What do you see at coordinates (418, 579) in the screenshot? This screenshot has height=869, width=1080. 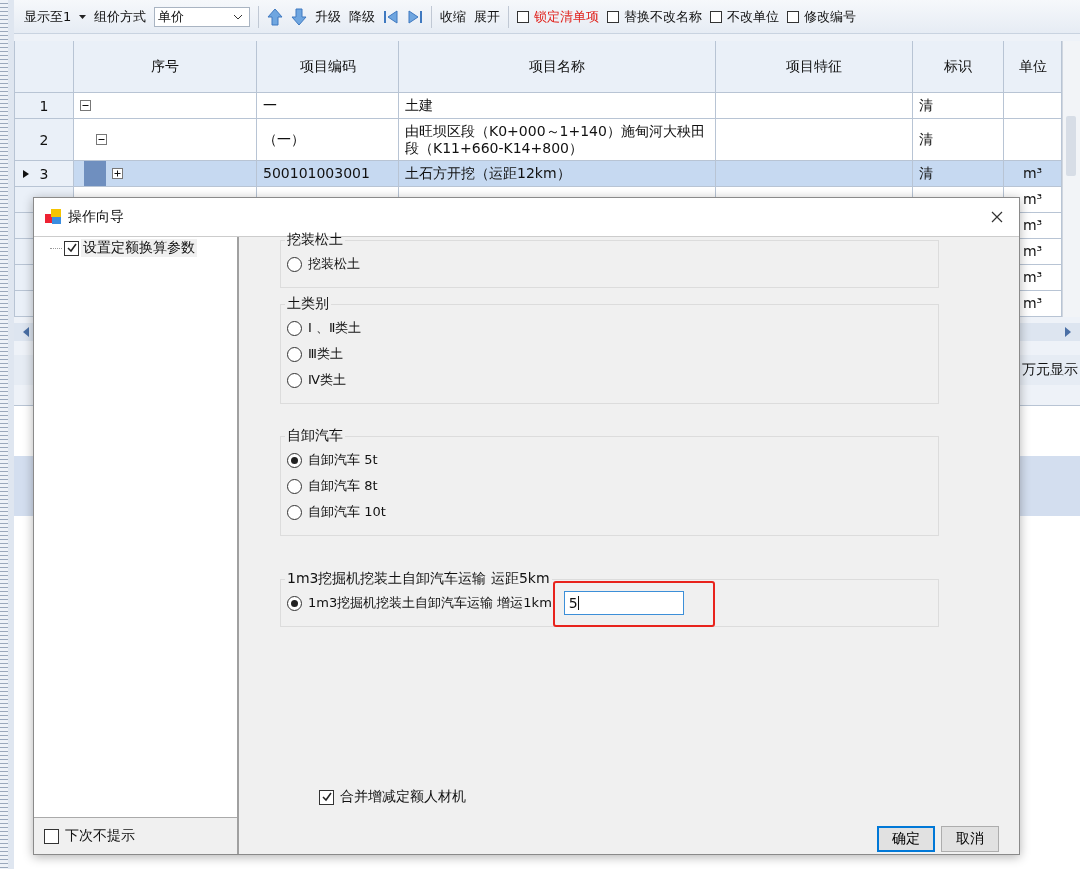 I see `group-title: 1m3挖掘机挖装土自卸汽车运输 运距5km` at bounding box center [418, 579].